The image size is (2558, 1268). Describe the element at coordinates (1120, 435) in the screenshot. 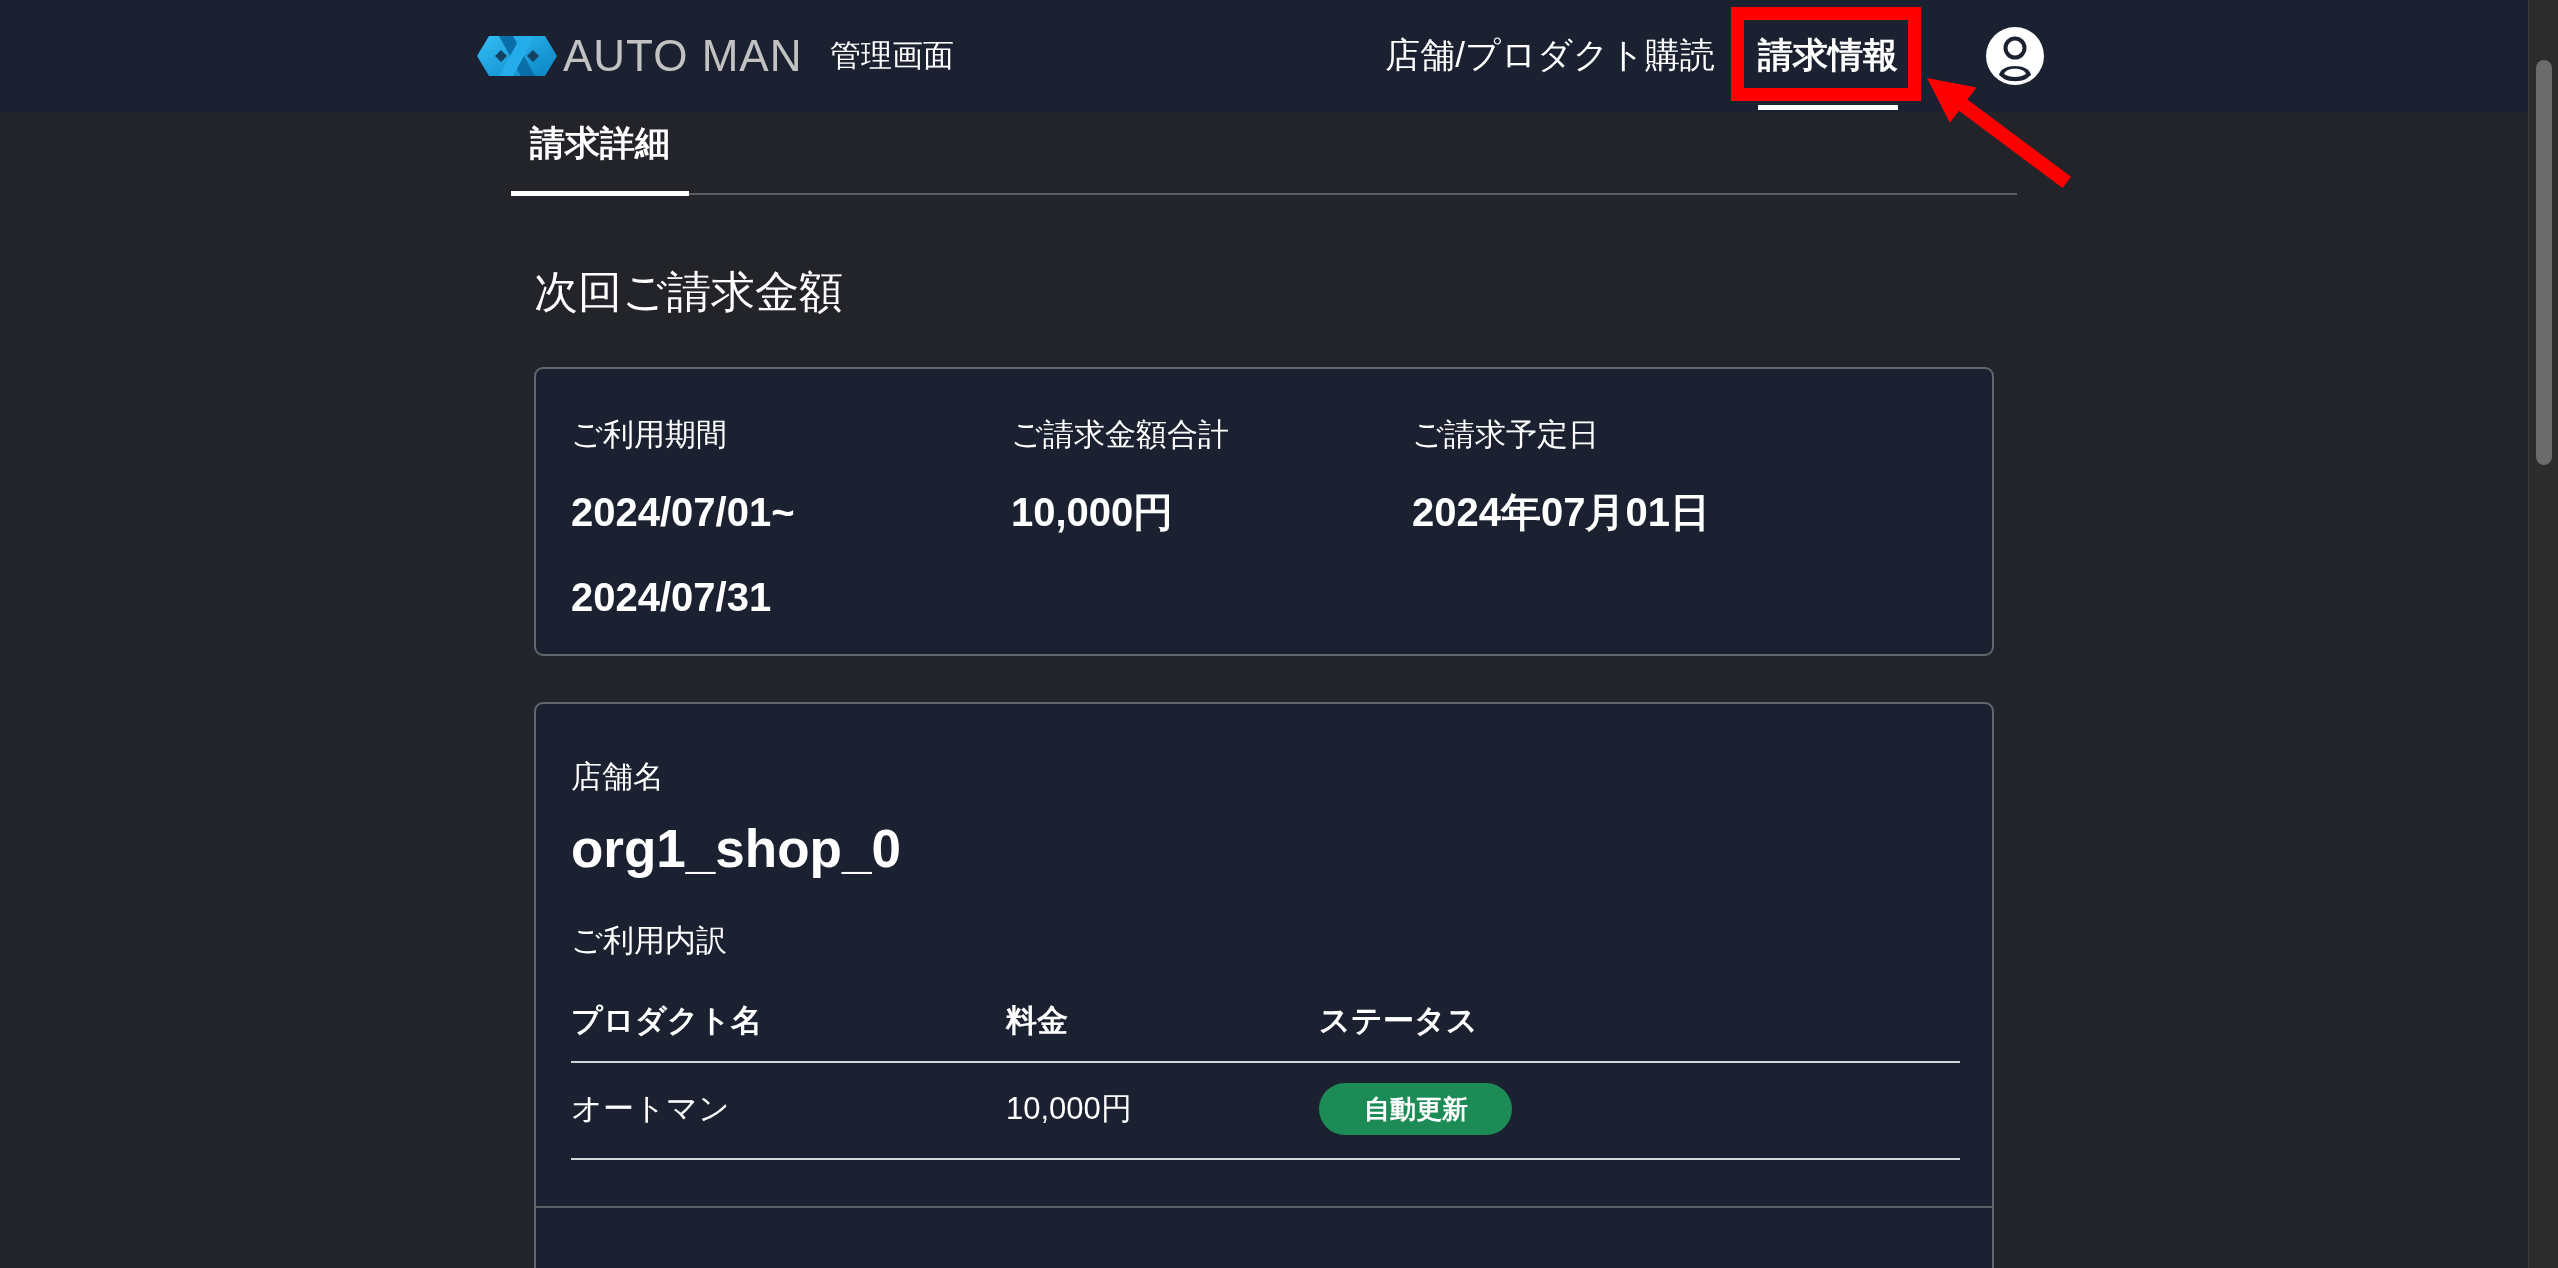

I see `summary-label: ご請求金額合計` at that location.